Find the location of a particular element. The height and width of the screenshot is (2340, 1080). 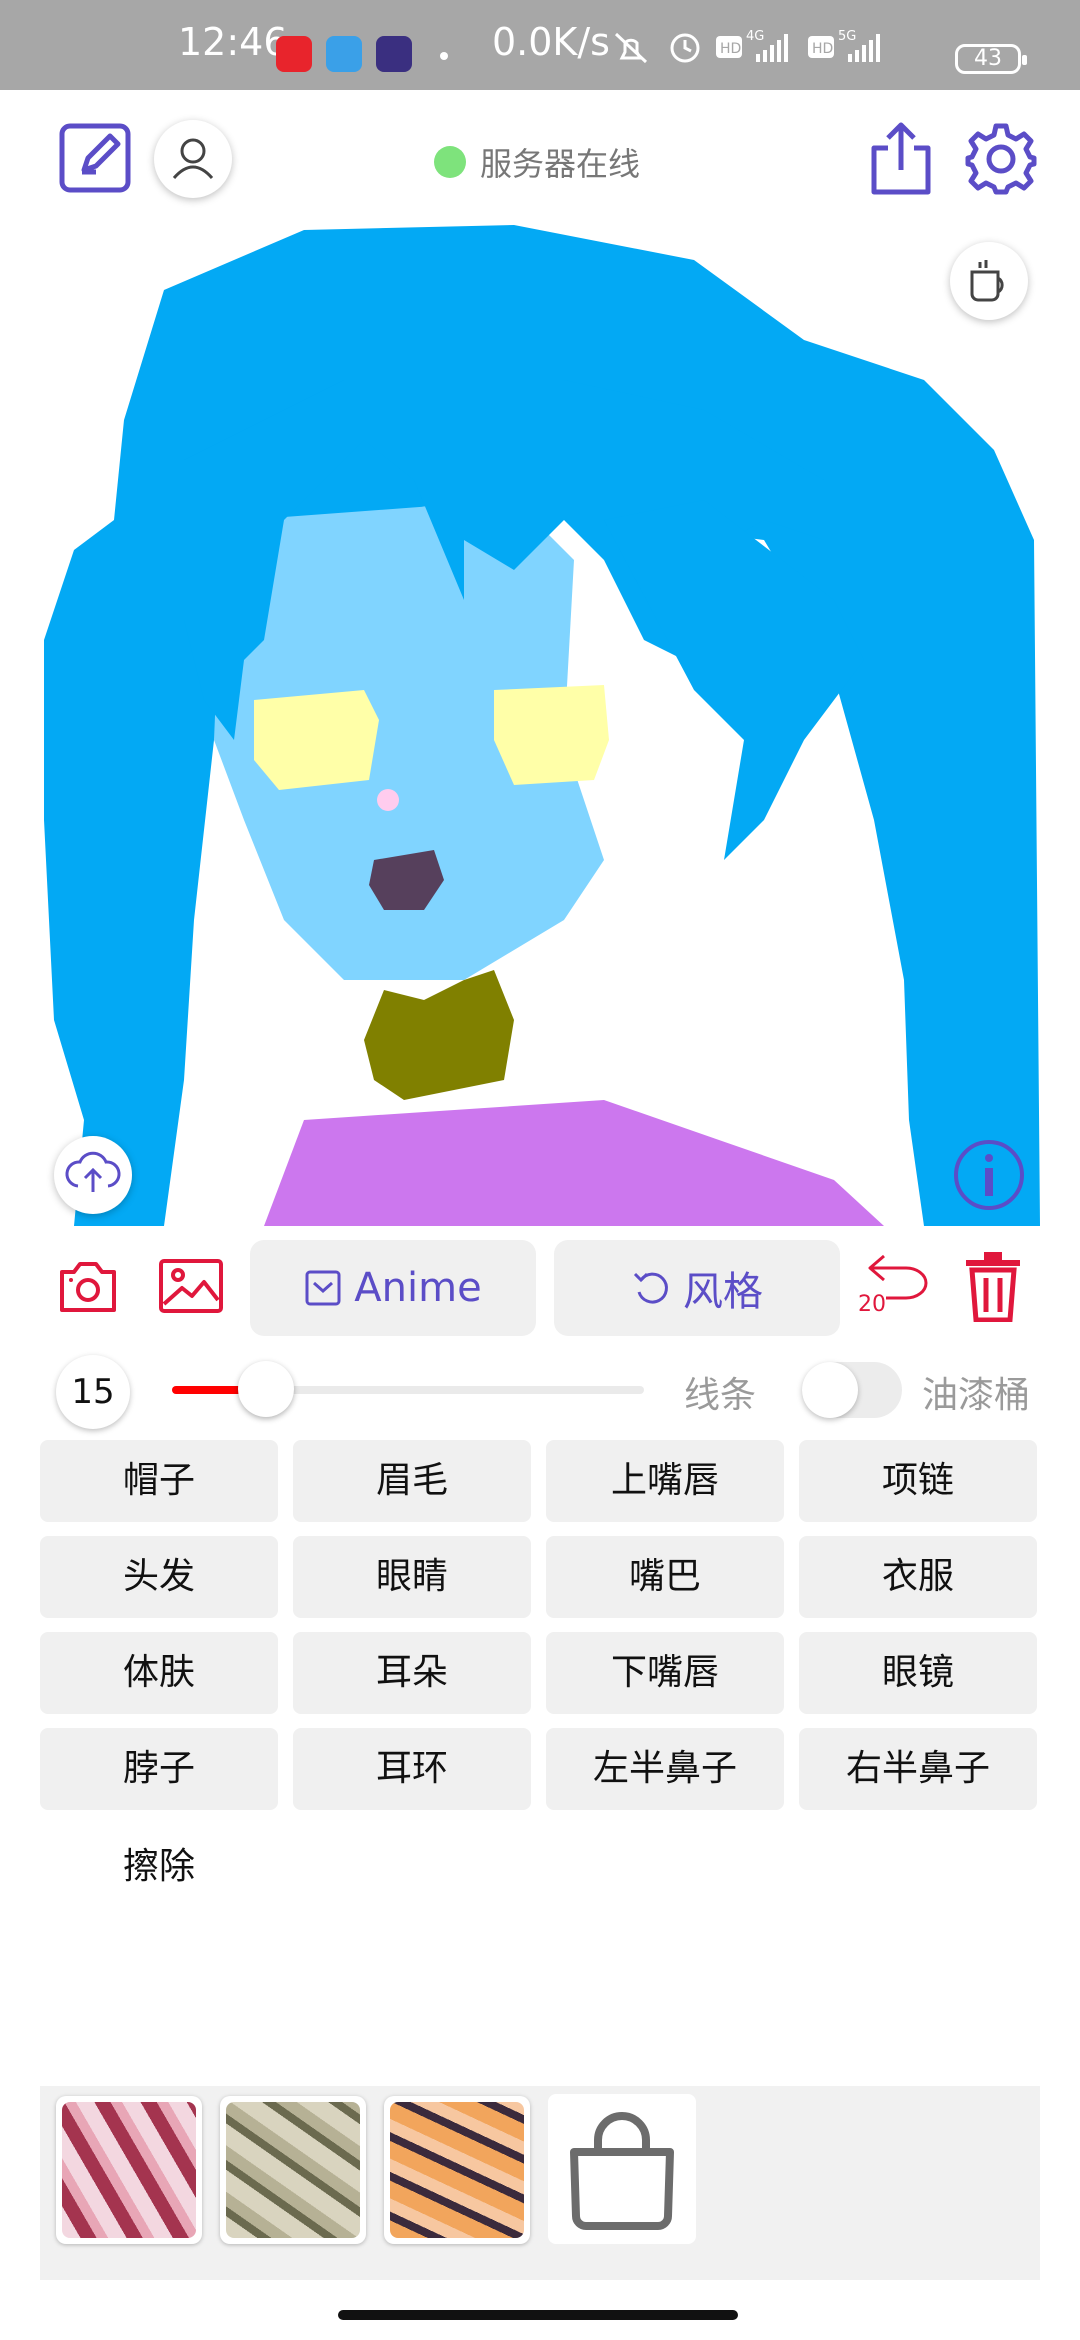

status-time: 12:46 is located at coordinates (233, 42).